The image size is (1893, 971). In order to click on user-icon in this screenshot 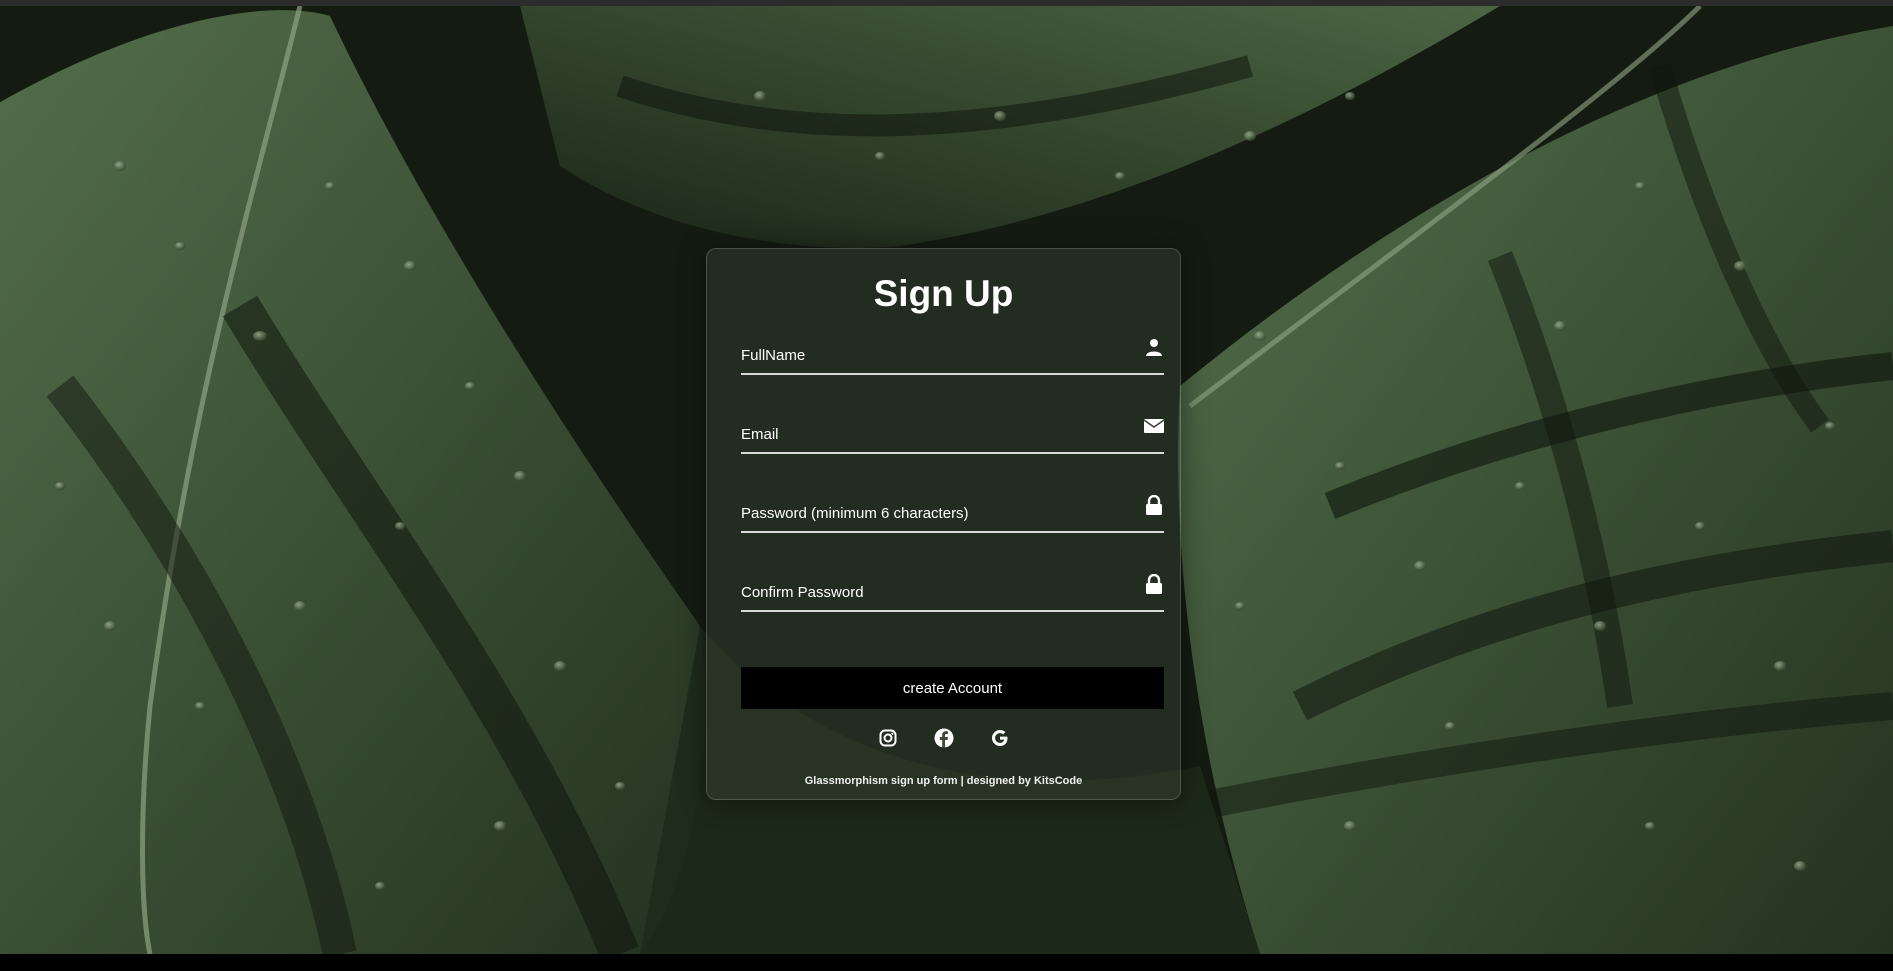, I will do `click(1154, 347)`.